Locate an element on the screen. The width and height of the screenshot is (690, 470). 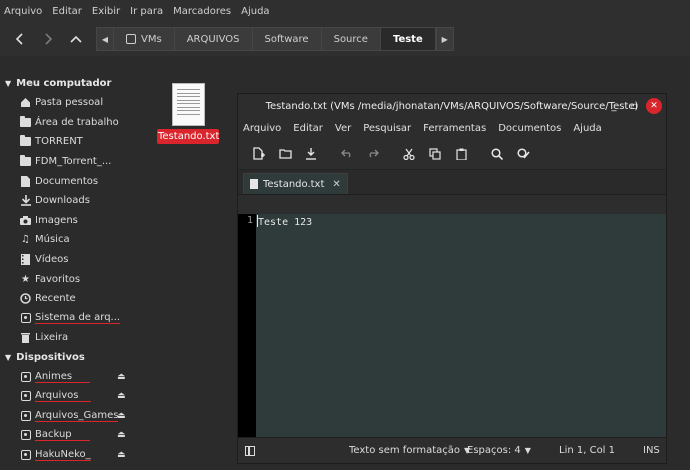
crumb-software: Software is located at coordinates (287, 39).